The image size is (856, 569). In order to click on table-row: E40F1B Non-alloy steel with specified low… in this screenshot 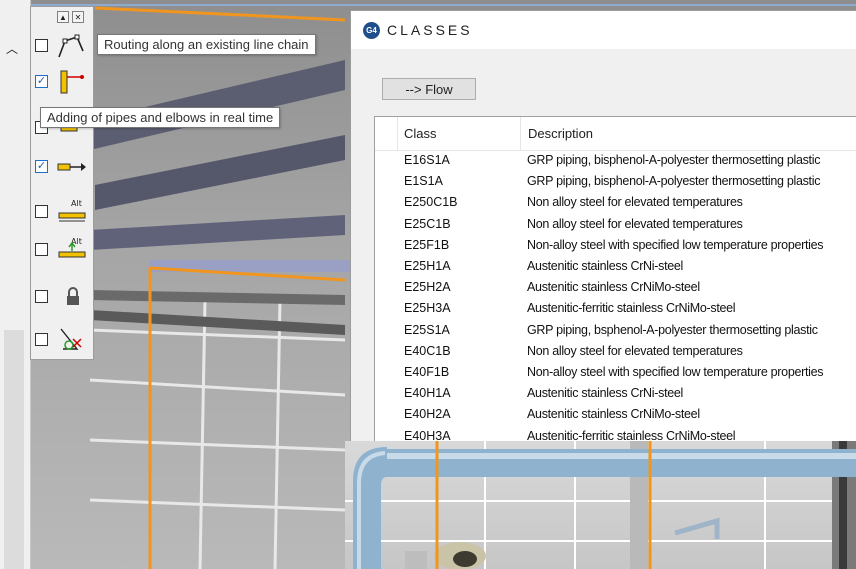, I will do `click(615, 372)`.